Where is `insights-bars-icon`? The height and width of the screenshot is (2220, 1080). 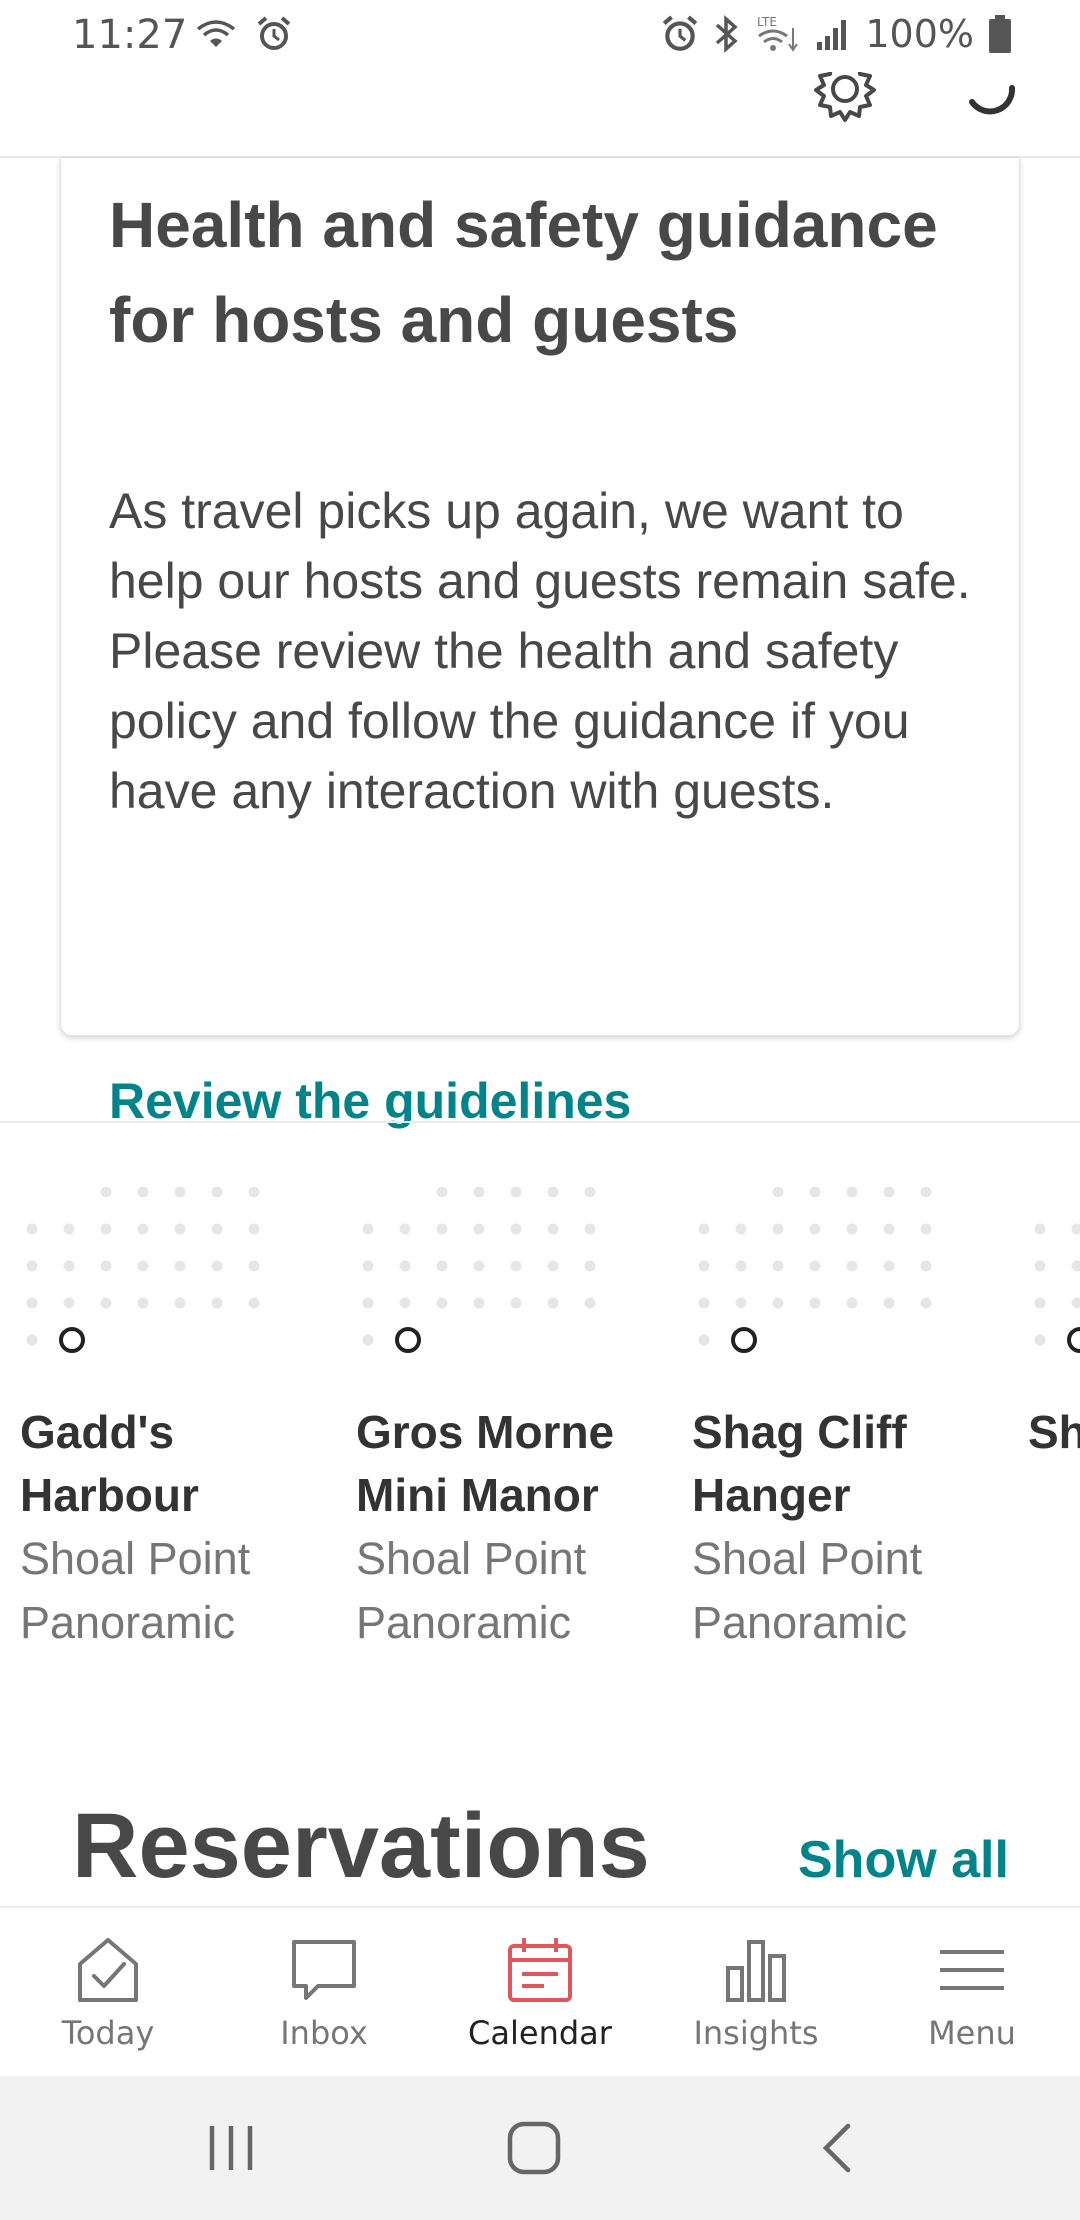 insights-bars-icon is located at coordinates (756, 1971).